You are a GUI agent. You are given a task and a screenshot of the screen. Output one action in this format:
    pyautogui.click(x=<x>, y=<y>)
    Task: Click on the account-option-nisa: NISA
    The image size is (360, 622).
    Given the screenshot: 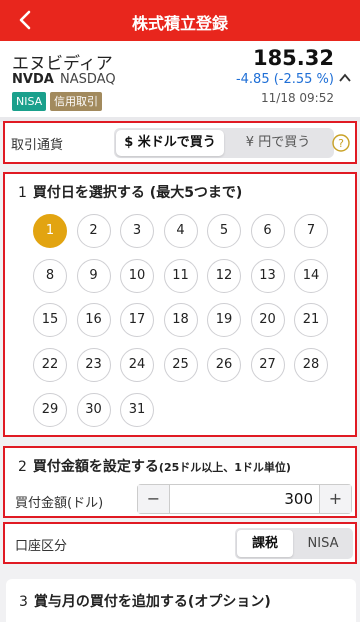 What is the action you would take?
    pyautogui.click(x=323, y=543)
    